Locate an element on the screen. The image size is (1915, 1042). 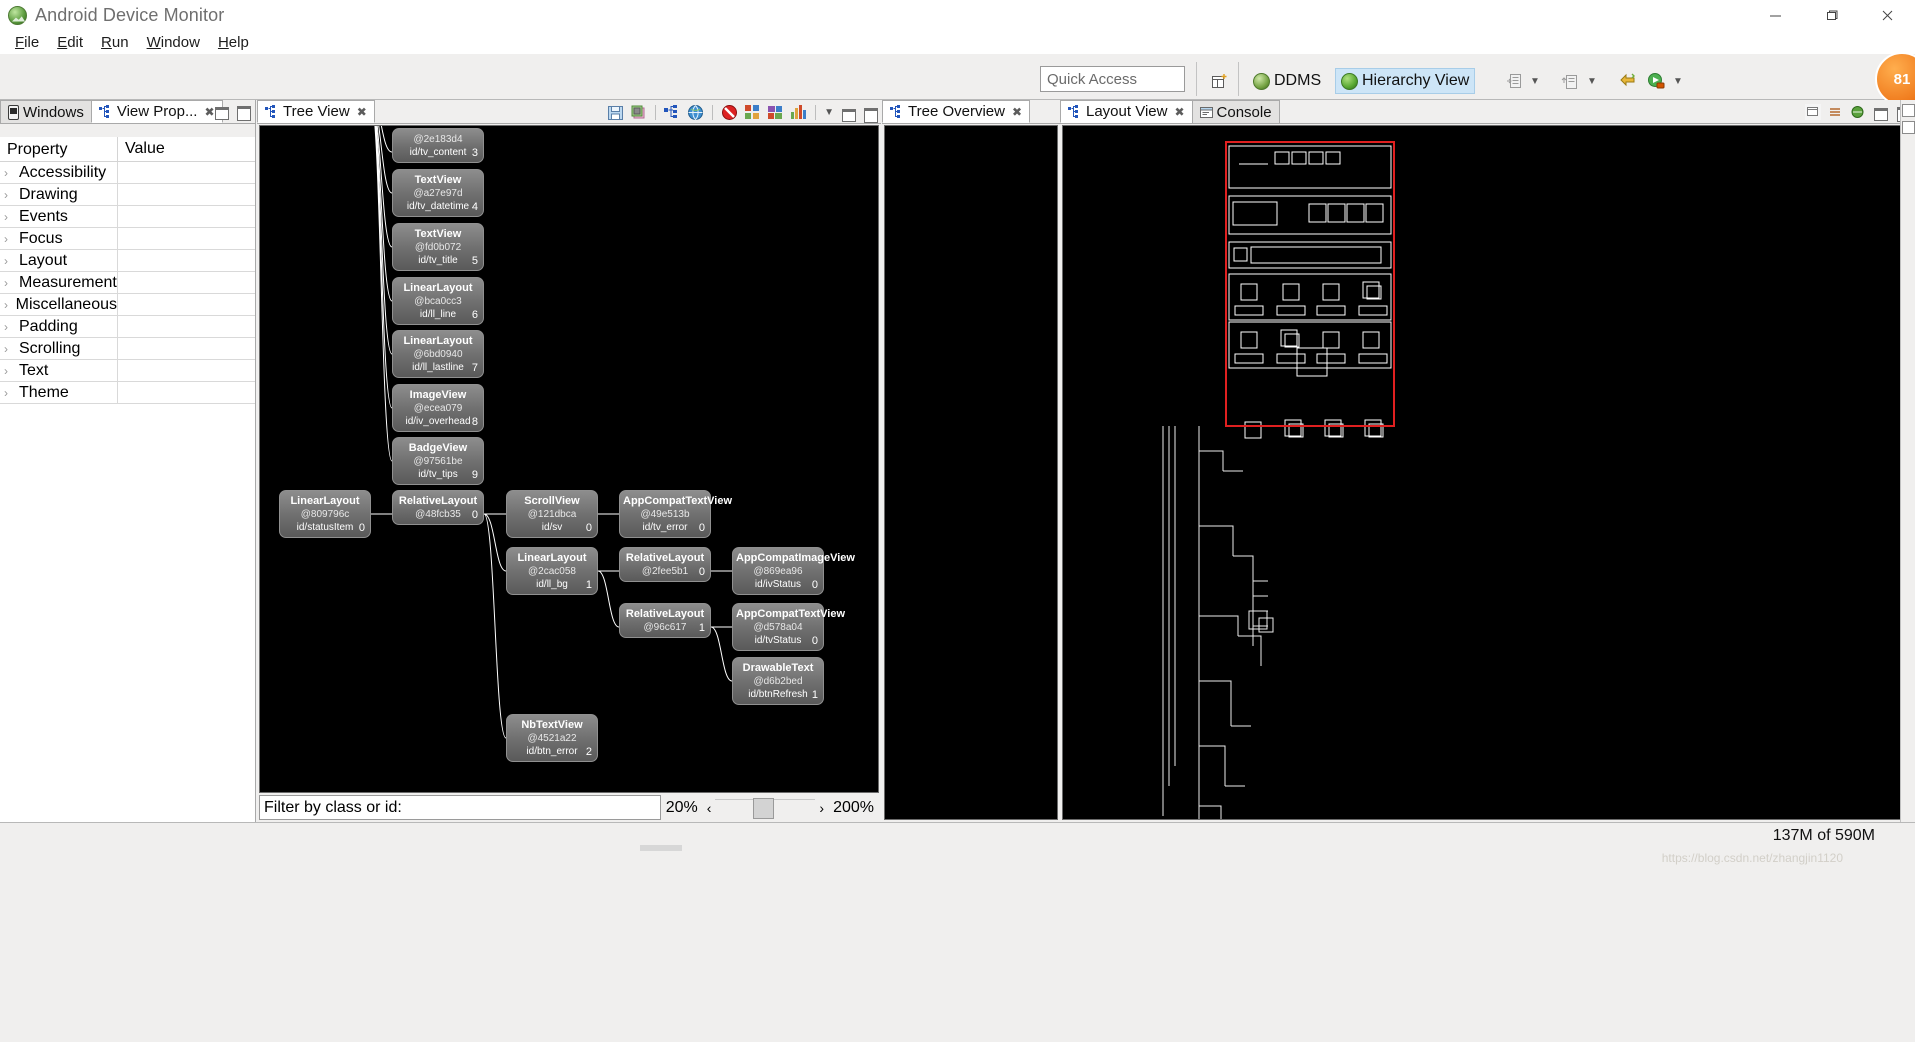
tab-view-properties: View Prop... ✖ is located at coordinates (156, 111).